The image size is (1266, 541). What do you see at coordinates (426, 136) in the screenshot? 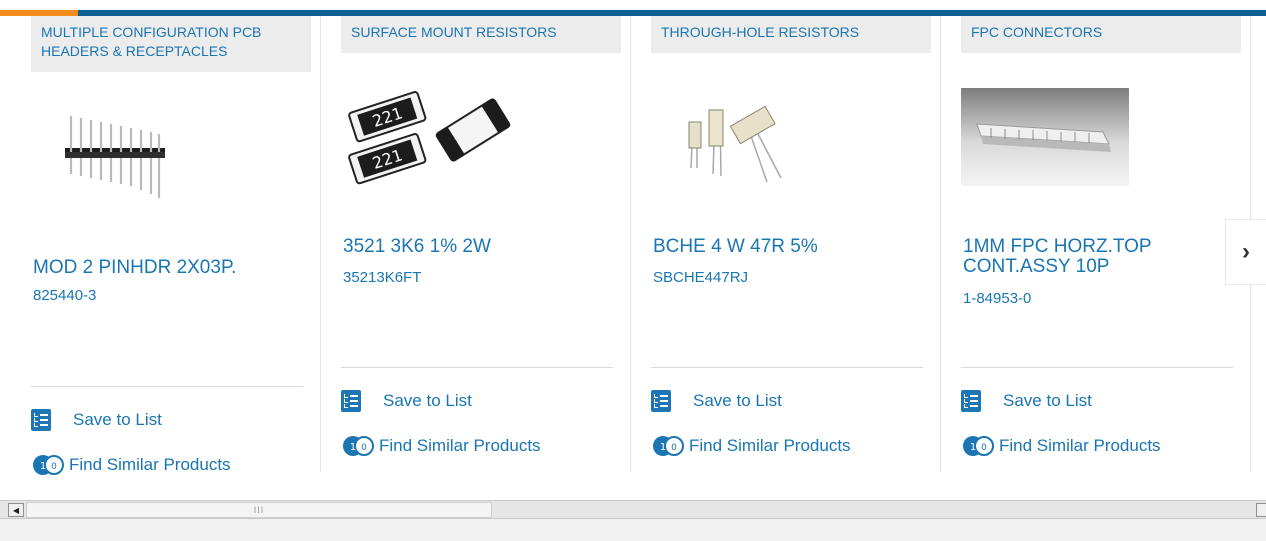
I see `product-image: 221 221` at bounding box center [426, 136].